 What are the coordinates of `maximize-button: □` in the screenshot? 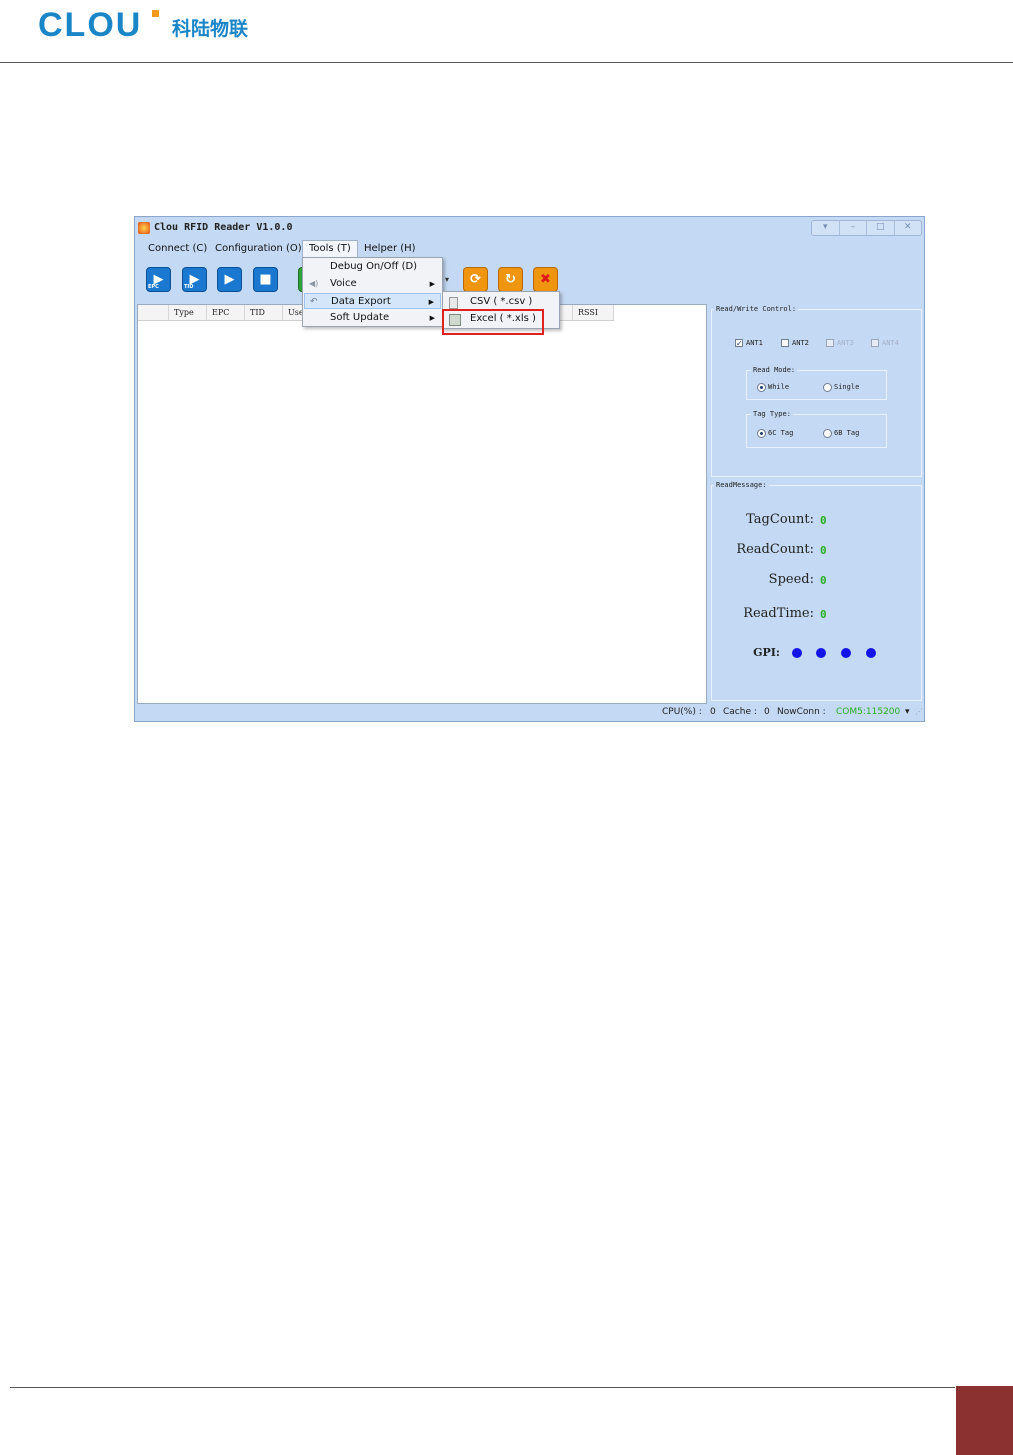 It's located at (881, 228).